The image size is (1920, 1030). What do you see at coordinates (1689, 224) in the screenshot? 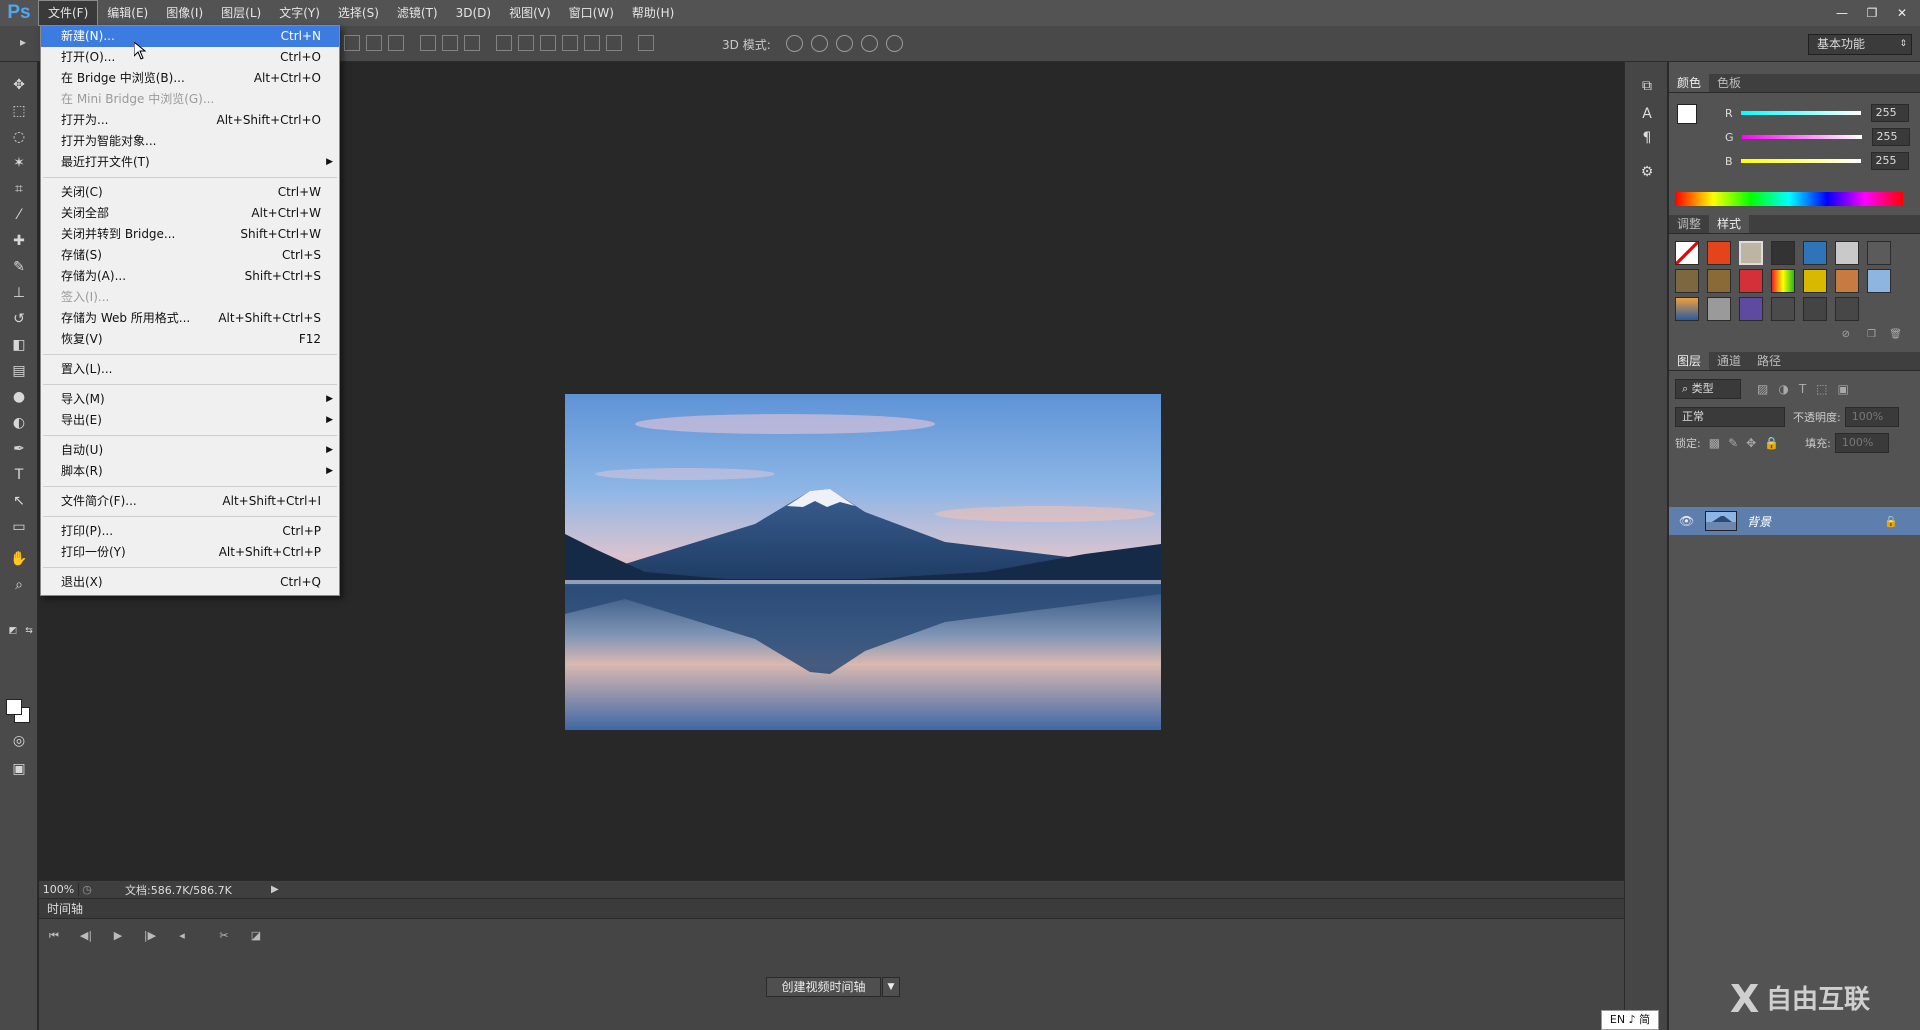
I see `tab-adjustments: 调整` at bounding box center [1689, 224].